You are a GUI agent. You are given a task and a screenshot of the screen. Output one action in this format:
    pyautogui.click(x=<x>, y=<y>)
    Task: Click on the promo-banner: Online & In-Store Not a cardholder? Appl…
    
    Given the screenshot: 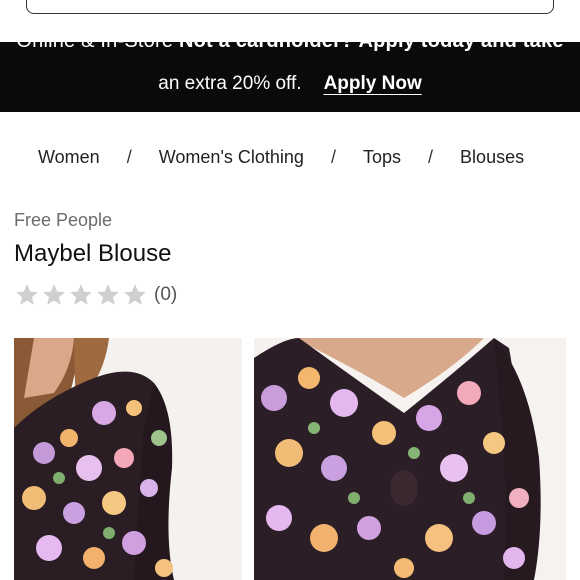 What is the action you would take?
    pyautogui.click(x=290, y=77)
    